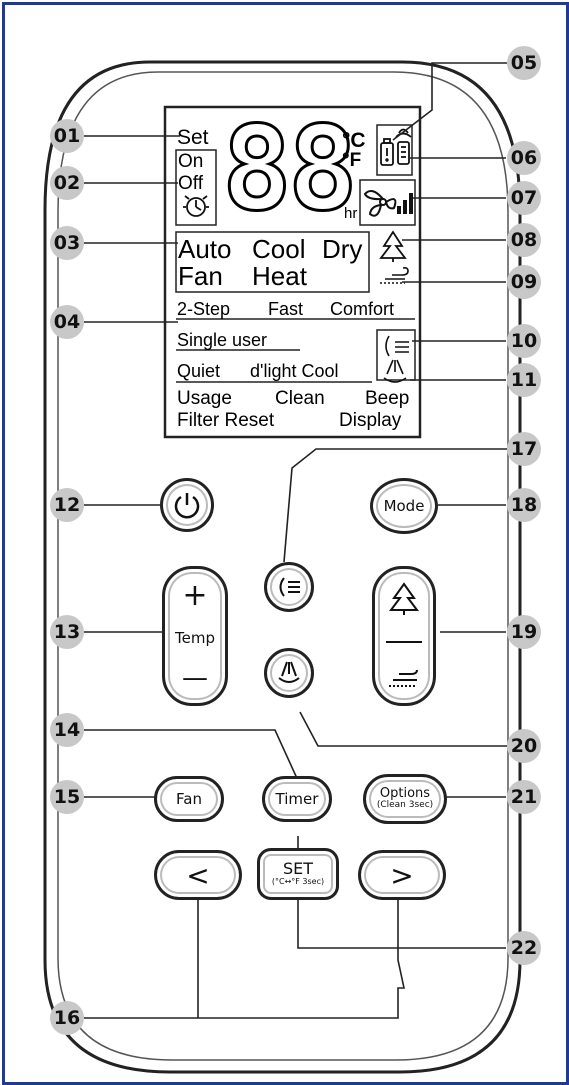 The width and height of the screenshot is (569, 1085). Describe the element at coordinates (193, 137) in the screenshot. I see `lcd-set-label: Set` at that location.